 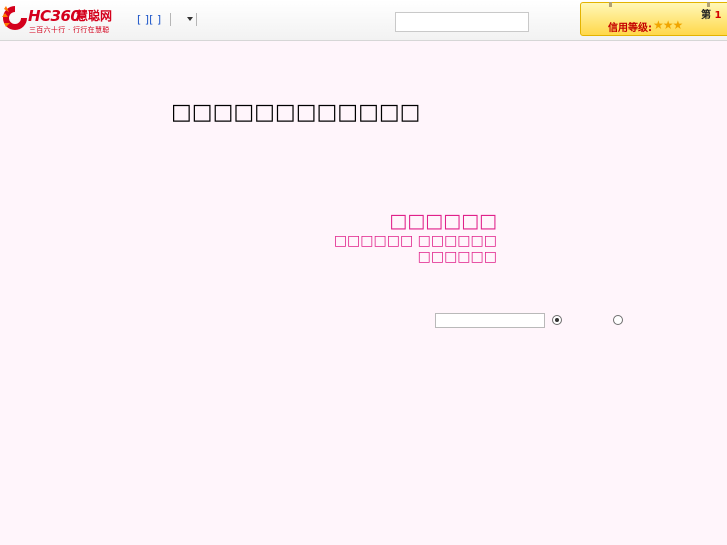 I want to click on rank-label: 第 1, so click(x=711, y=13).